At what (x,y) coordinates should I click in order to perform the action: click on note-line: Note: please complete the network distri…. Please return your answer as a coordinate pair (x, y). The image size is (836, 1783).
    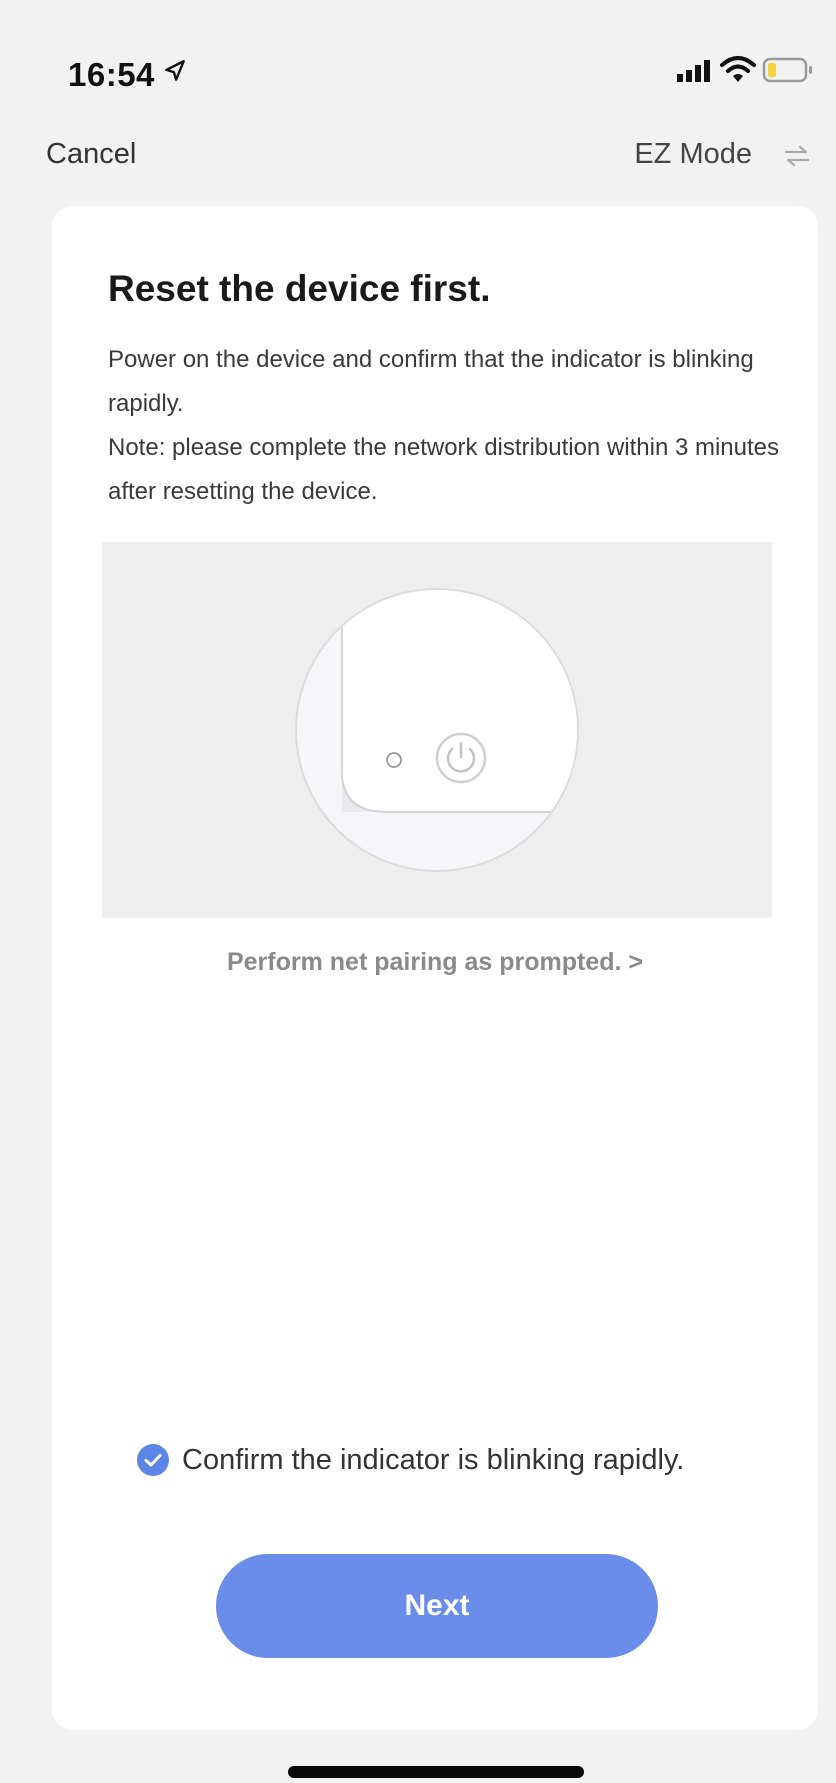
    Looking at the image, I should click on (444, 469).